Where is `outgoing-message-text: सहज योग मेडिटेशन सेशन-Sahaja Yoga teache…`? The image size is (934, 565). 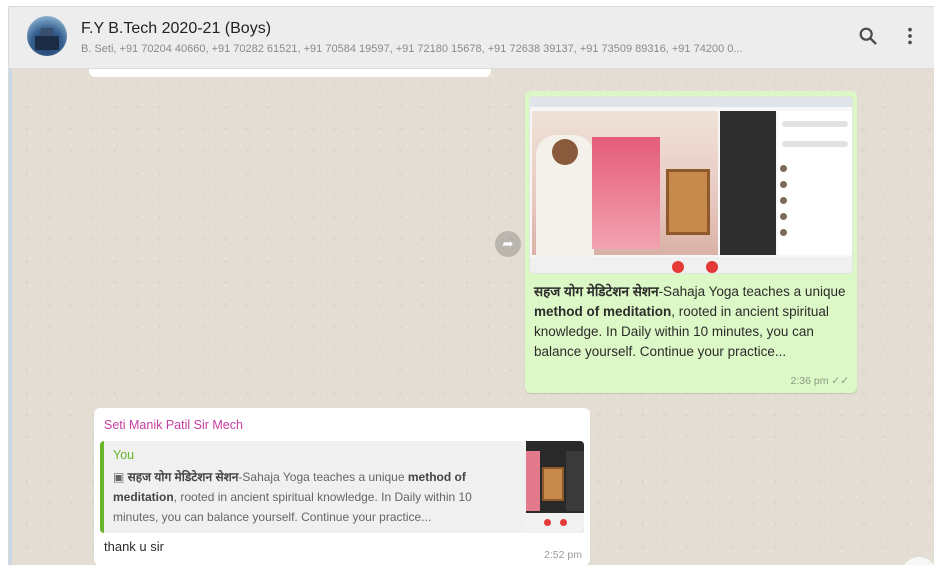
outgoing-message-text: सहज योग मेडिटेशन सेशन-Sahaja Yoga teache… is located at coordinates (693, 322).